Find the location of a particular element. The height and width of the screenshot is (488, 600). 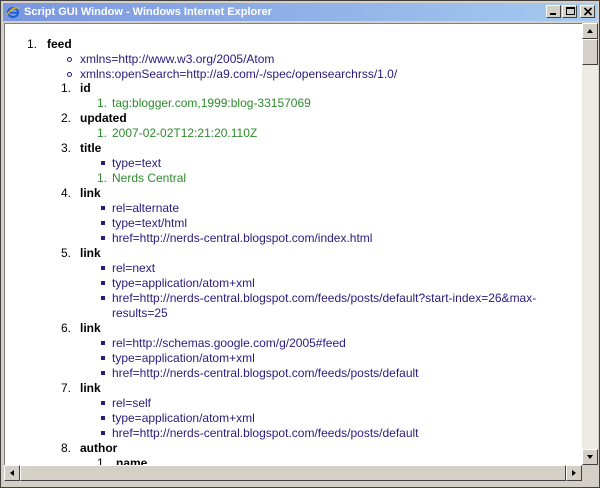

attribute: type=text/html is located at coordinates (150, 223).